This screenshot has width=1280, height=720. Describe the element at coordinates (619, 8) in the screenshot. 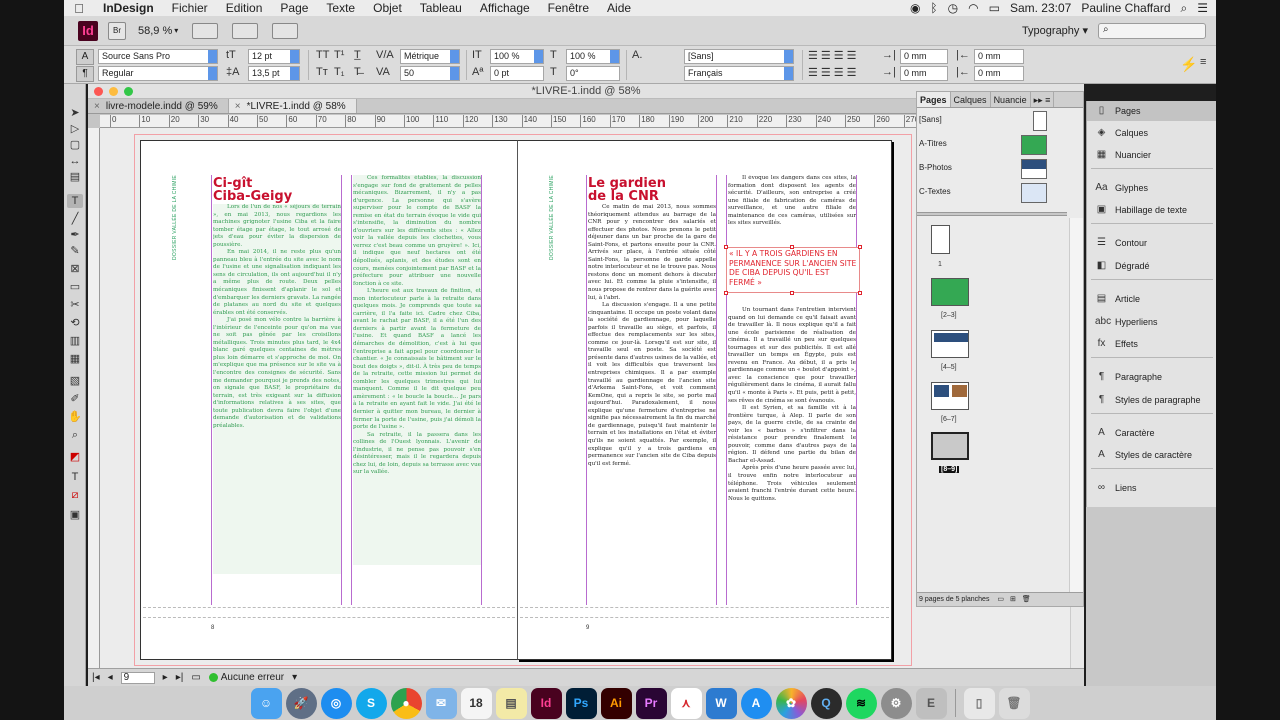

I see `menu-aide: Aide` at that location.